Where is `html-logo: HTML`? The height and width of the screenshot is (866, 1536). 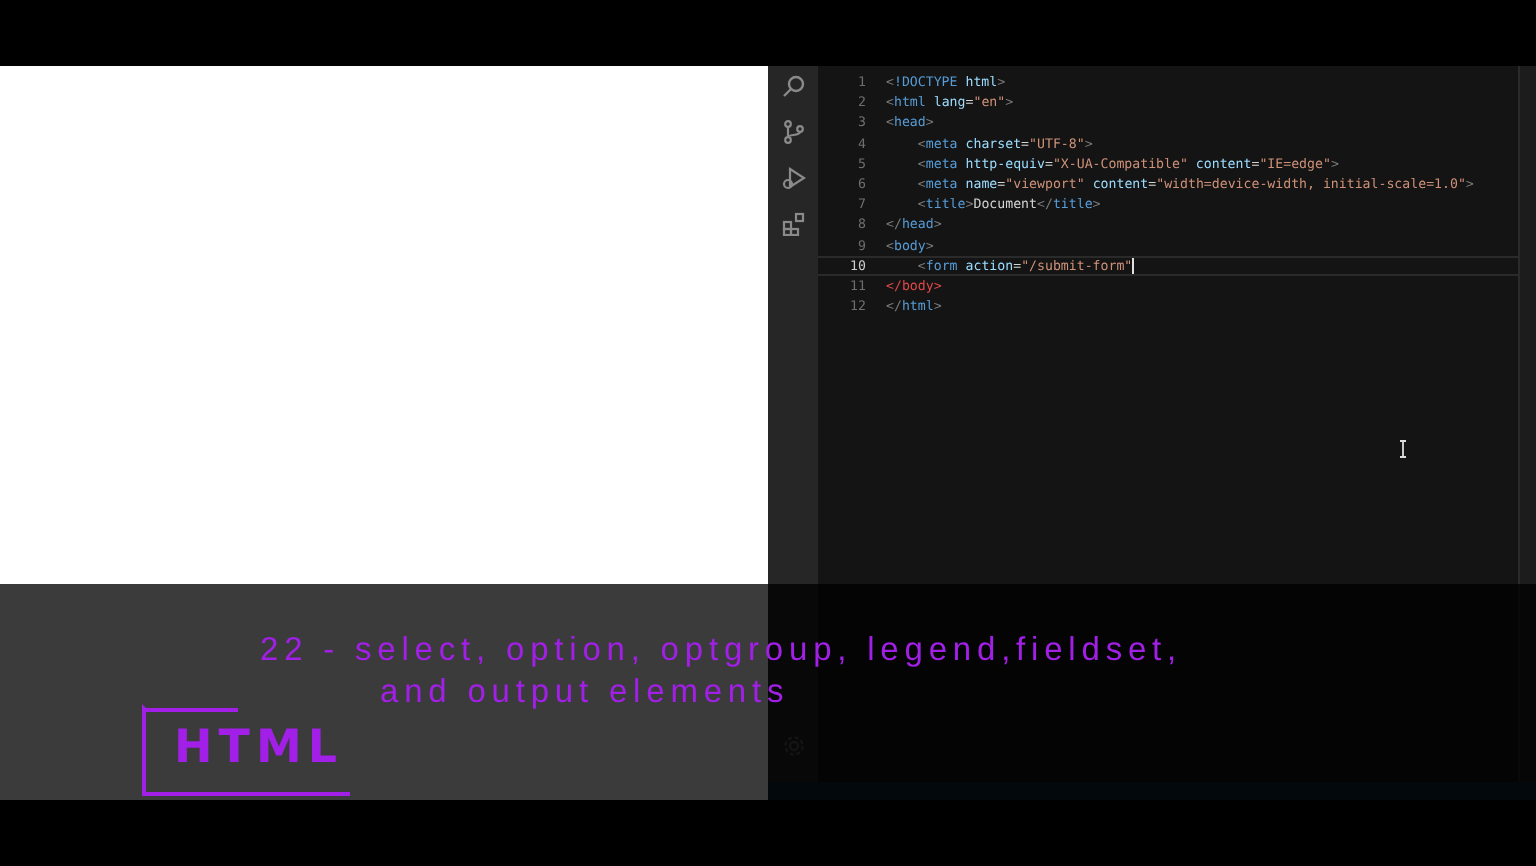
html-logo: HTML is located at coordinates (246, 750).